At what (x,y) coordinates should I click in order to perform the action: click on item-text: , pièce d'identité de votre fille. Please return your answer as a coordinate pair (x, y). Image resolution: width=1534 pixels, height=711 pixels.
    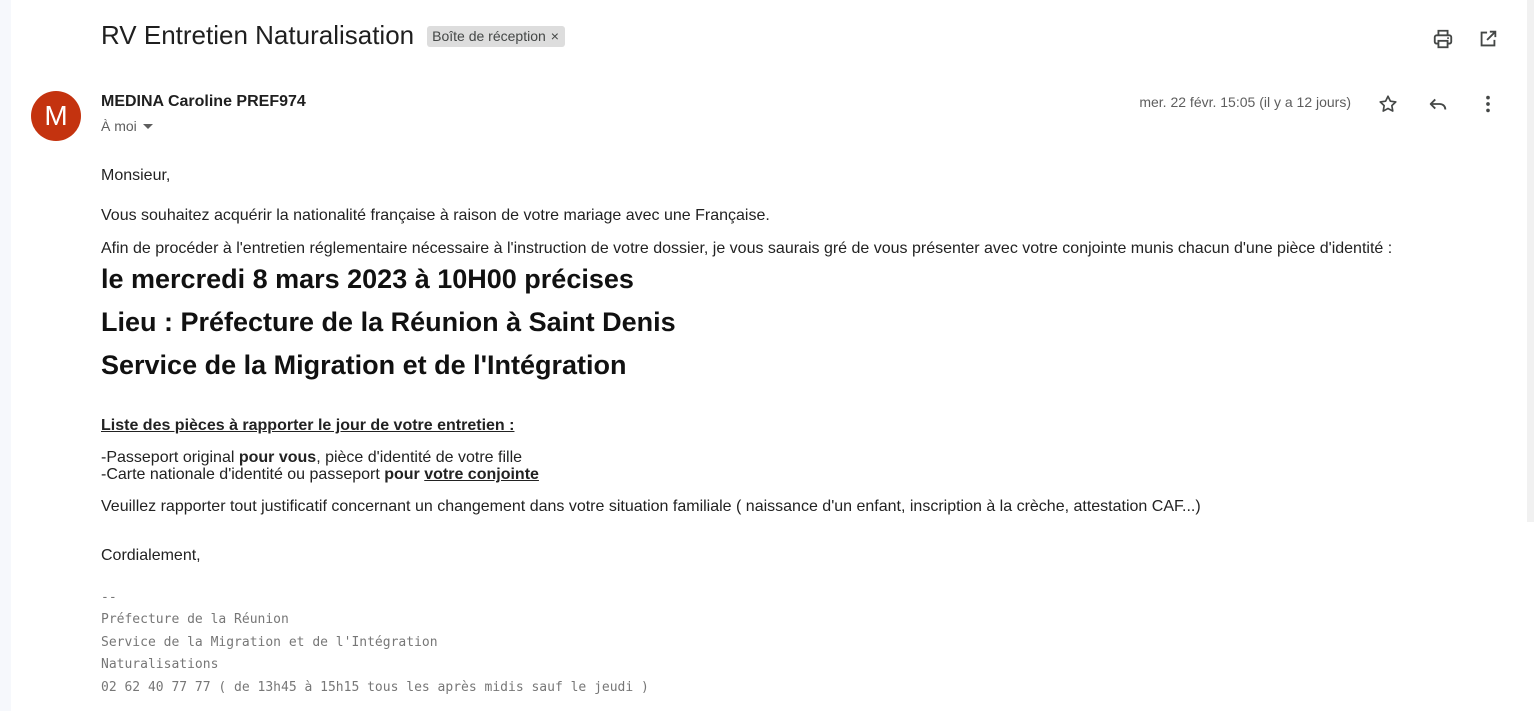
    Looking at the image, I should click on (419, 457).